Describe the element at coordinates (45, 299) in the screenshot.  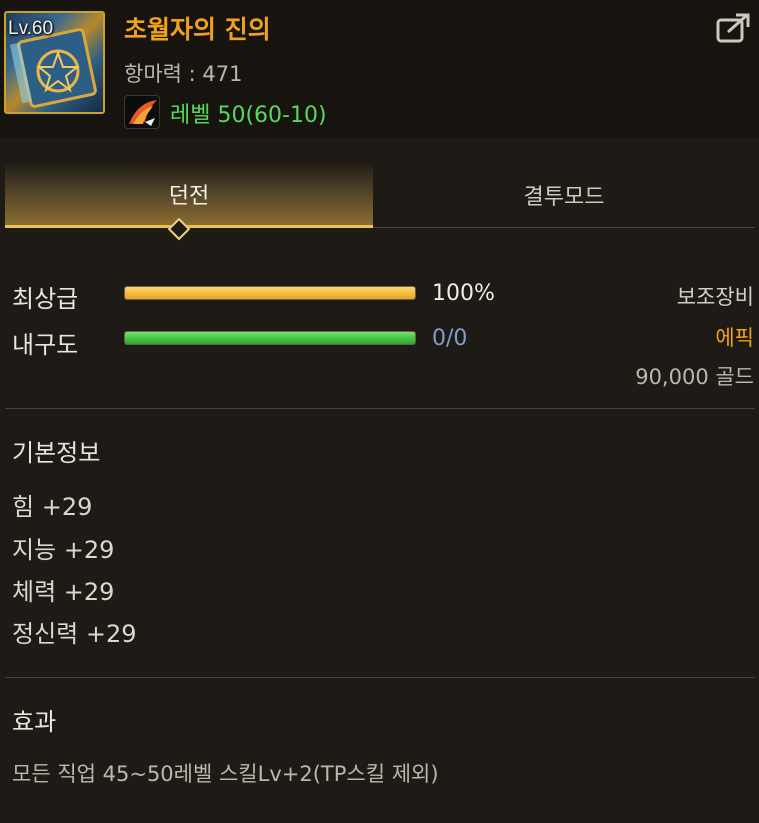
I see `grade-label: 최상급` at that location.